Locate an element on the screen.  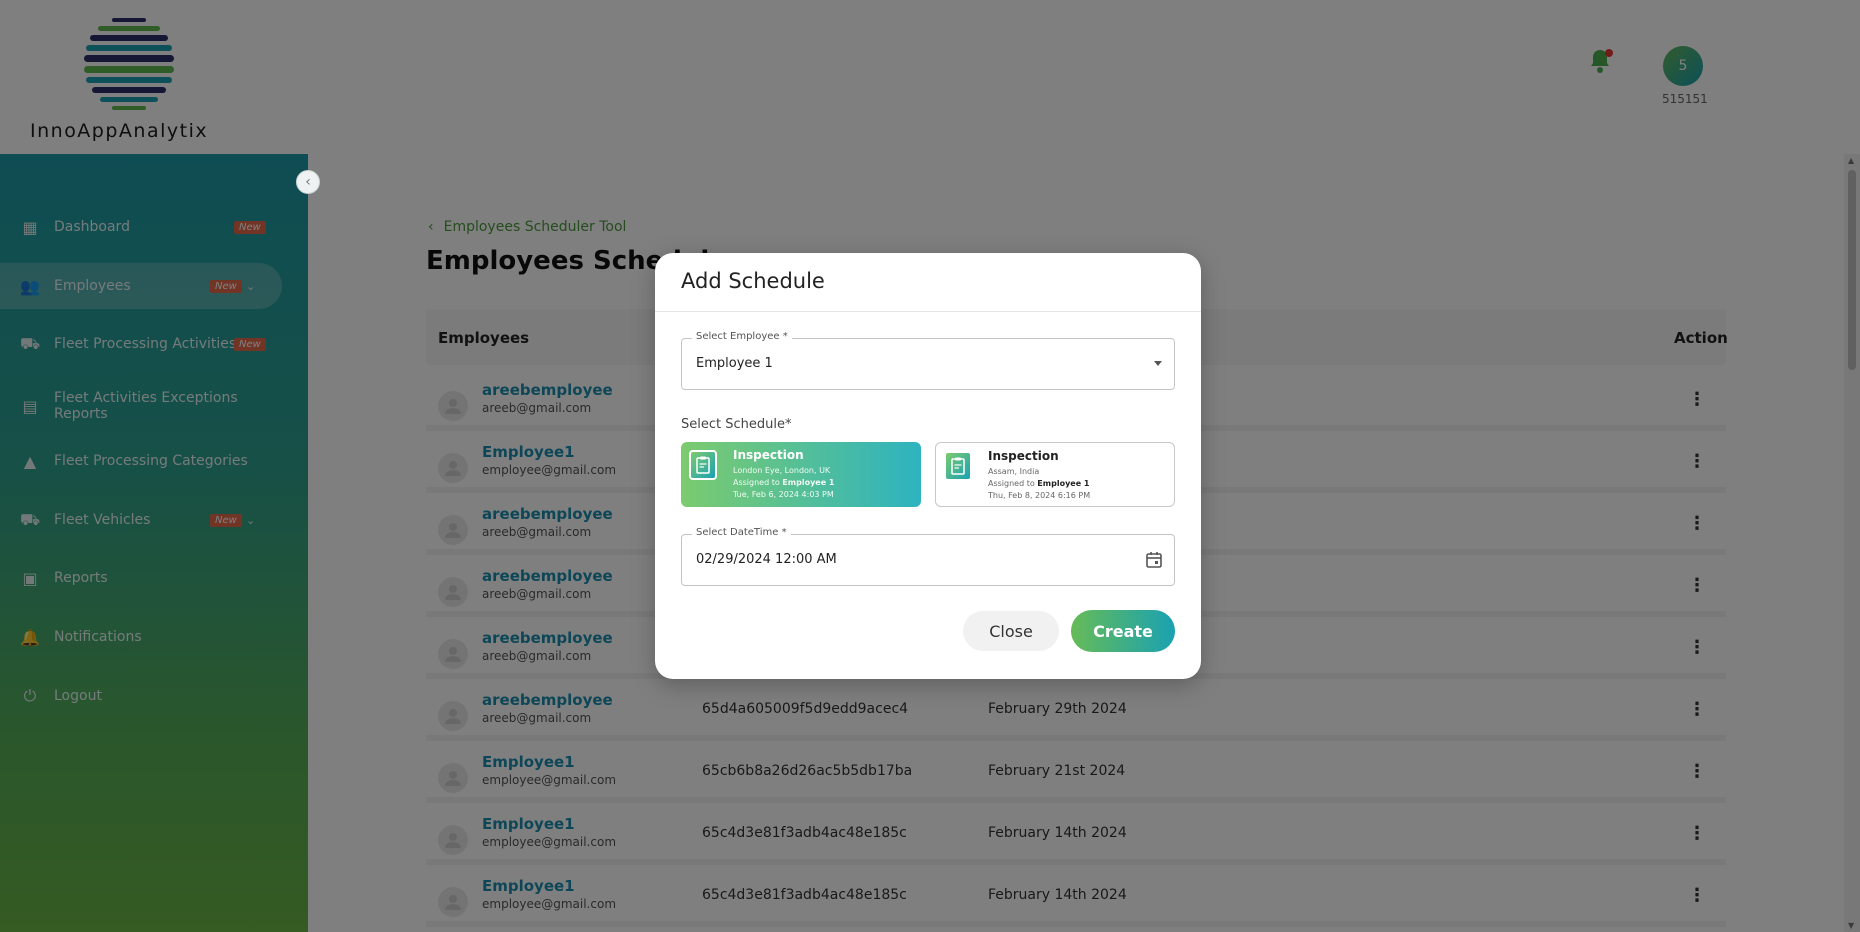
employee-select-value: Employee 1 is located at coordinates (734, 363).